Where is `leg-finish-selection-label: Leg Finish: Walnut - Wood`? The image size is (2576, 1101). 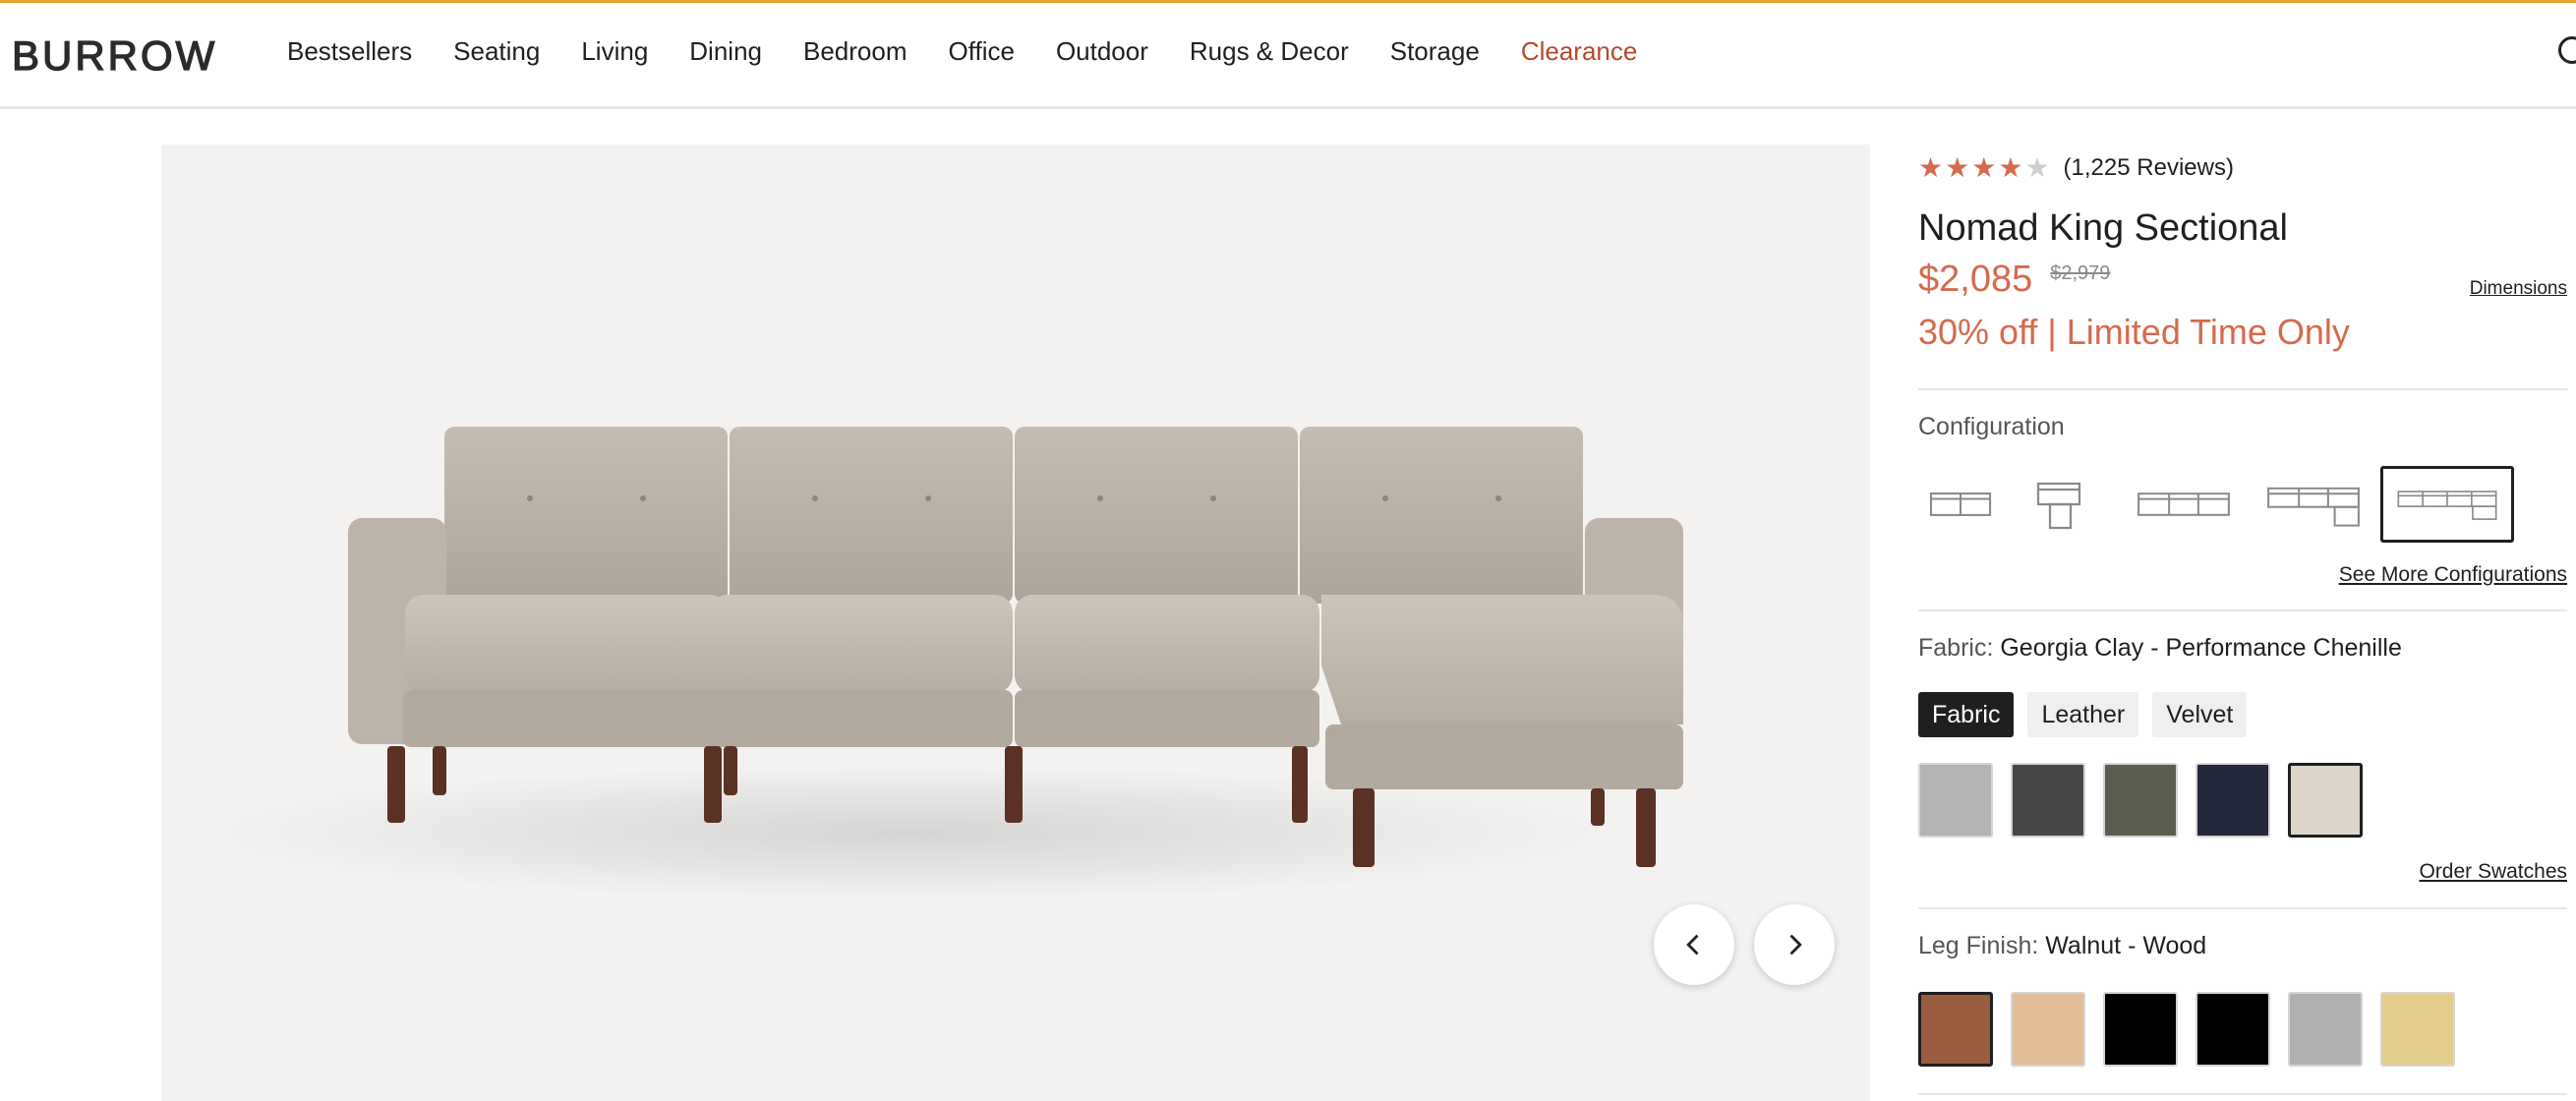 leg-finish-selection-label: Leg Finish: Walnut - Wood is located at coordinates (2062, 946).